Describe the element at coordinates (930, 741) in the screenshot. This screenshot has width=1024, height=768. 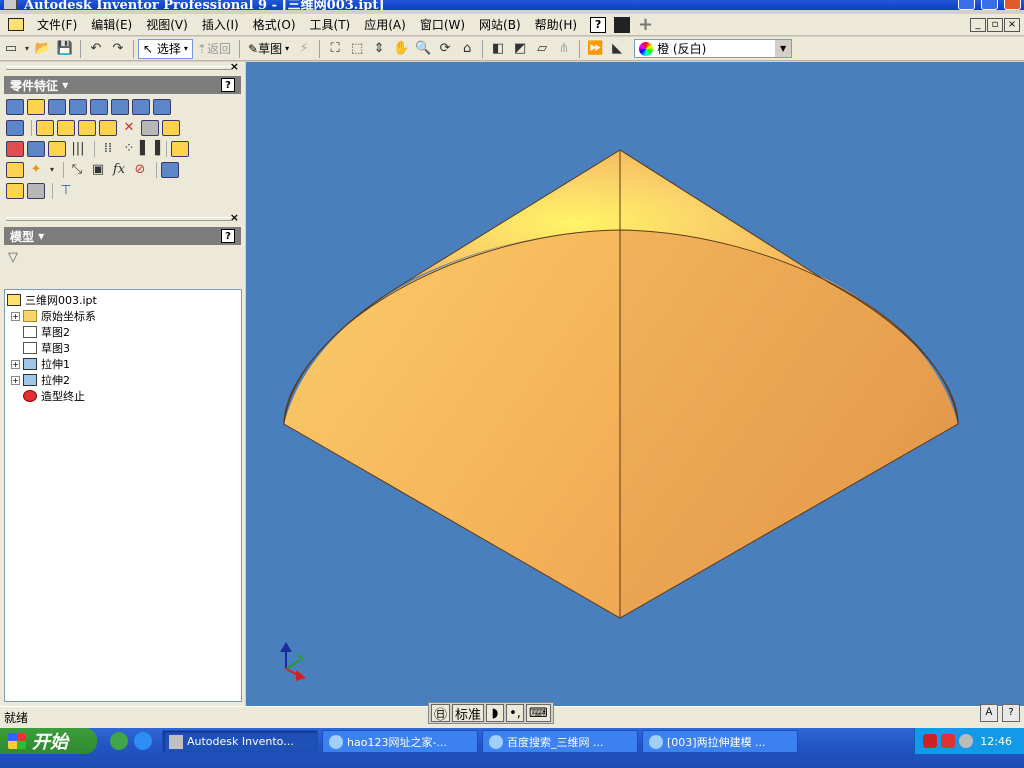
I see `security-shield-icon` at that location.